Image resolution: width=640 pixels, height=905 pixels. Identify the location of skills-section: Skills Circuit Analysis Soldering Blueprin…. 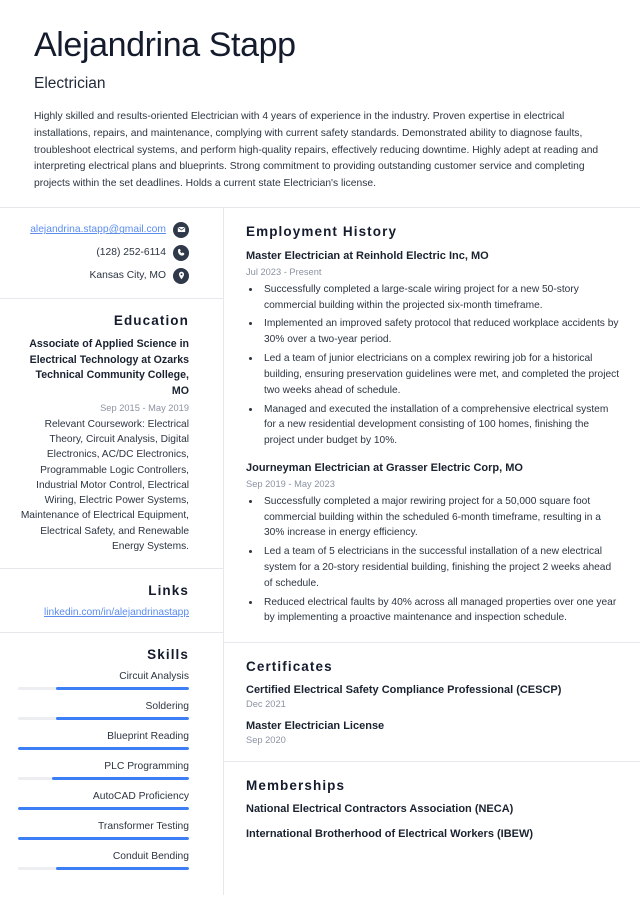
(111, 763).